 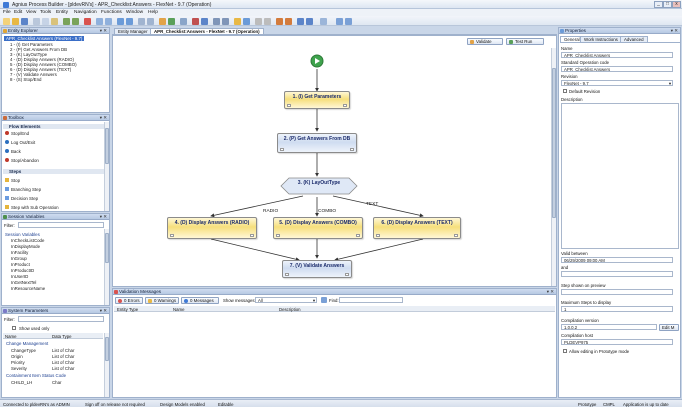 What do you see at coordinates (66, 21) in the screenshot?
I see `undo-icon` at bounding box center [66, 21].